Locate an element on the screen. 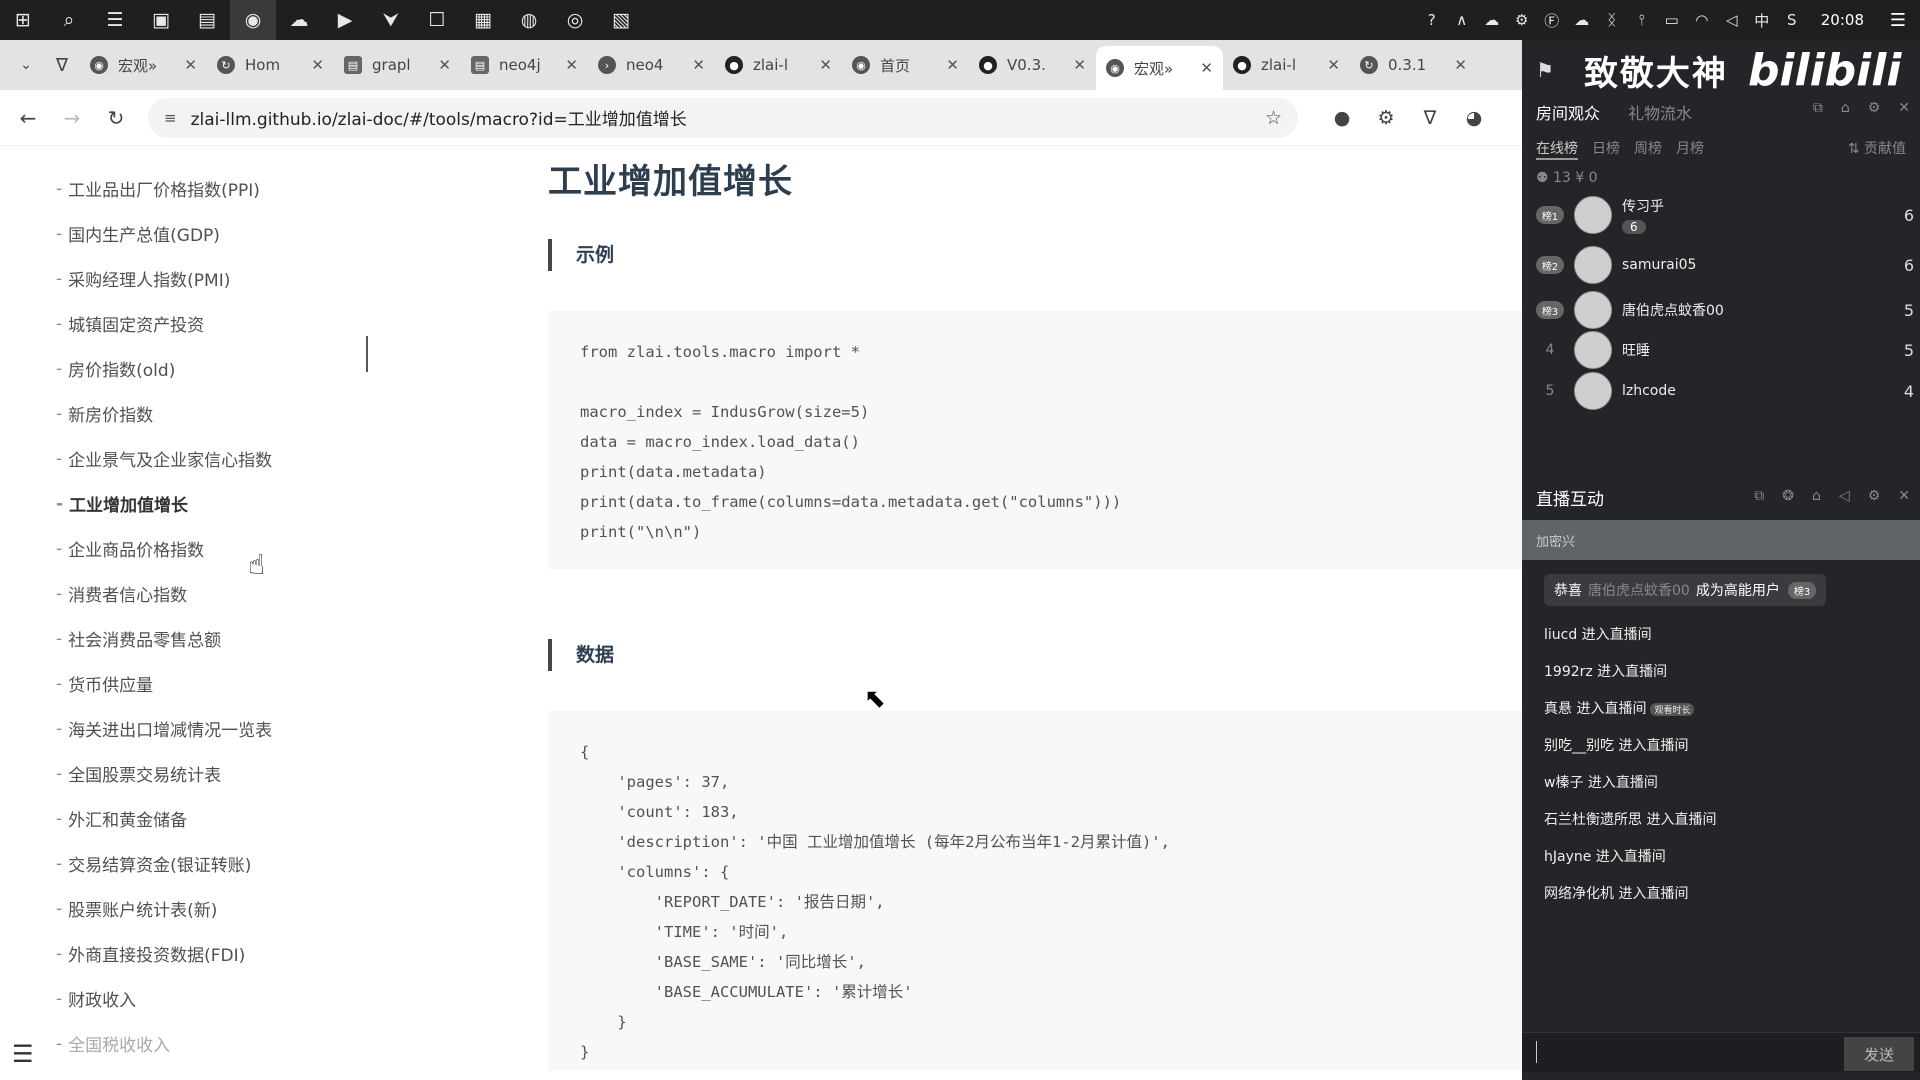  clock: 20:08 is located at coordinates (1841, 20).